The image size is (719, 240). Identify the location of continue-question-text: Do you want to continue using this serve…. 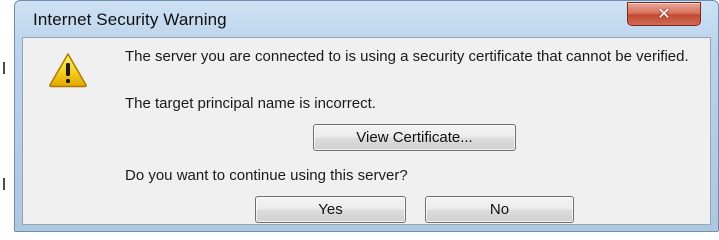
(266, 175).